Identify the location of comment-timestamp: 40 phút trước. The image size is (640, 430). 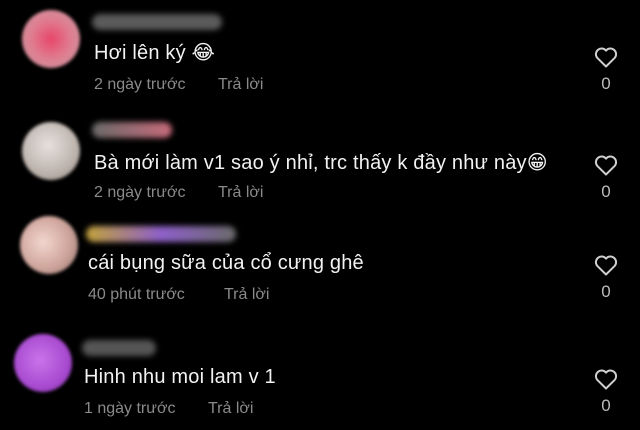
(136, 294).